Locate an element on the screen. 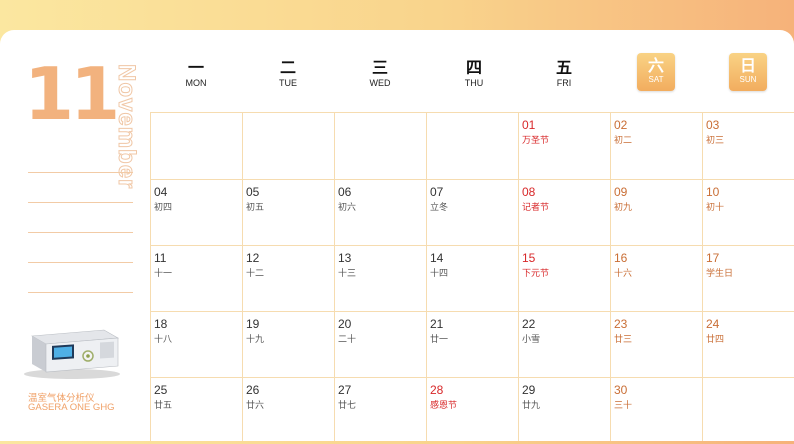 This screenshot has height=444, width=794. weekday-header-tue: 二 TUE is located at coordinates (288, 73).